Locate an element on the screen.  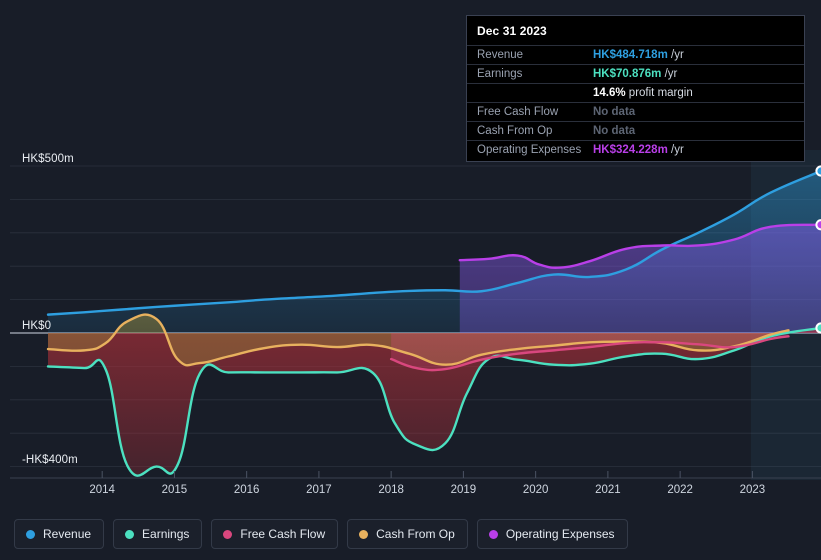
legend-item-label: Earnings is located at coordinates (166, 534).